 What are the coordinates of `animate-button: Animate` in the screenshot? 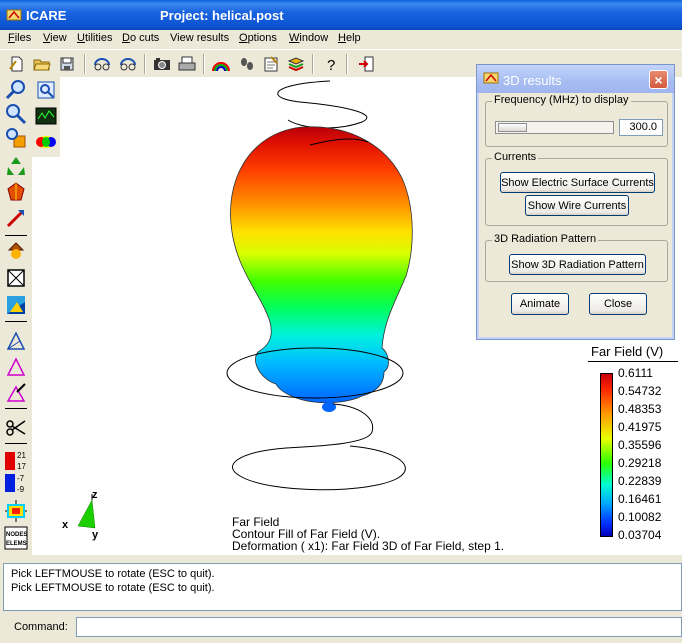 It's located at (540, 304).